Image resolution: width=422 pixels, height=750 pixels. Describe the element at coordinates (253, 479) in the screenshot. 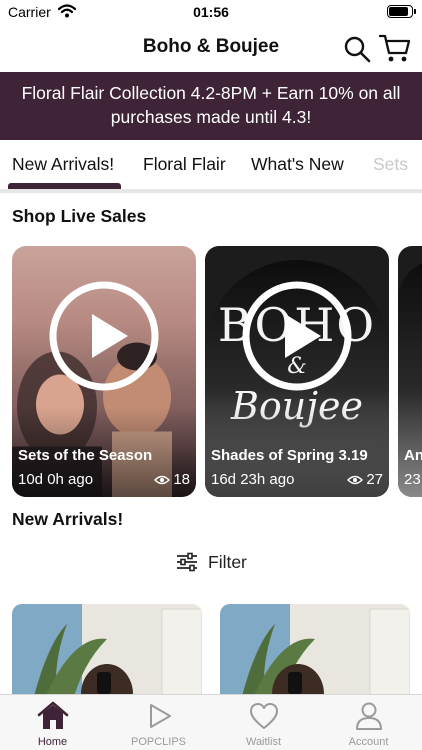

I see `live-sale-time: 16d 23h ago` at that location.